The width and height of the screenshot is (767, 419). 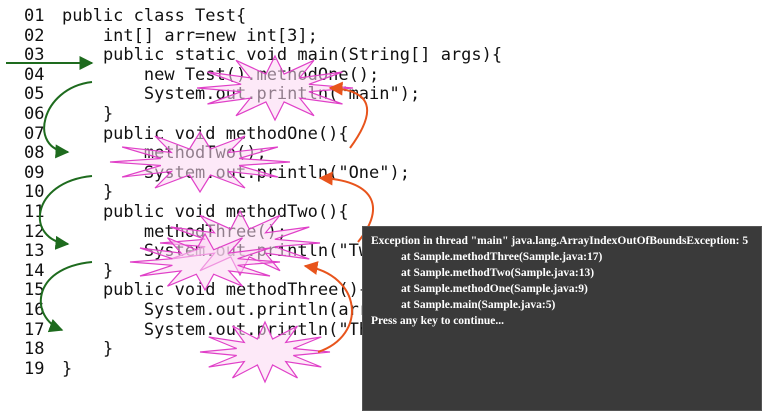 What do you see at coordinates (502, 257) in the screenshot?
I see `console-line-stack-frame: at Sample.methodThree(Sample.java:17)` at bounding box center [502, 257].